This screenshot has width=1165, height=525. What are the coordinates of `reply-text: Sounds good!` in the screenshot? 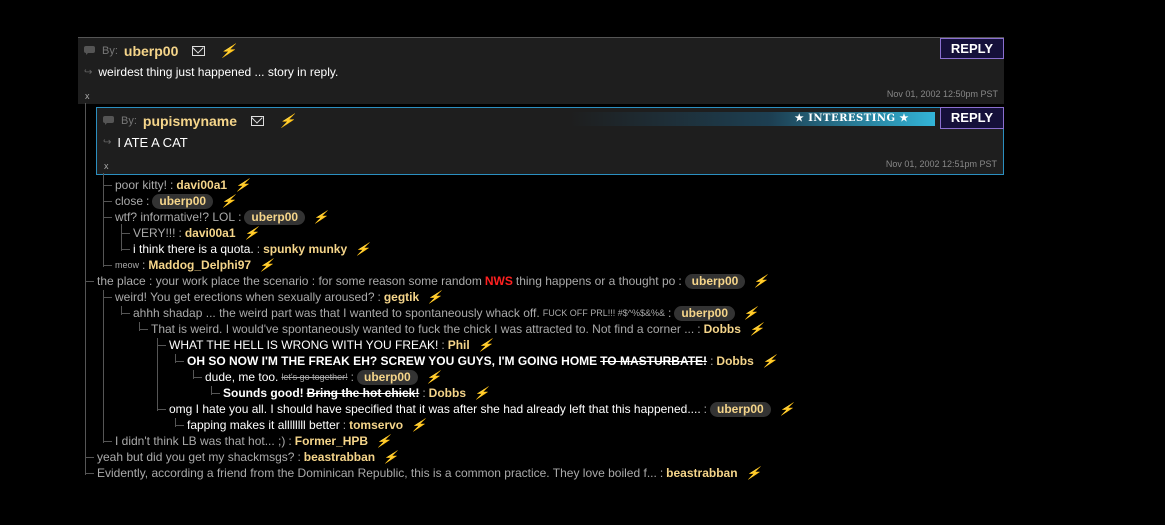 It's located at (263, 393).